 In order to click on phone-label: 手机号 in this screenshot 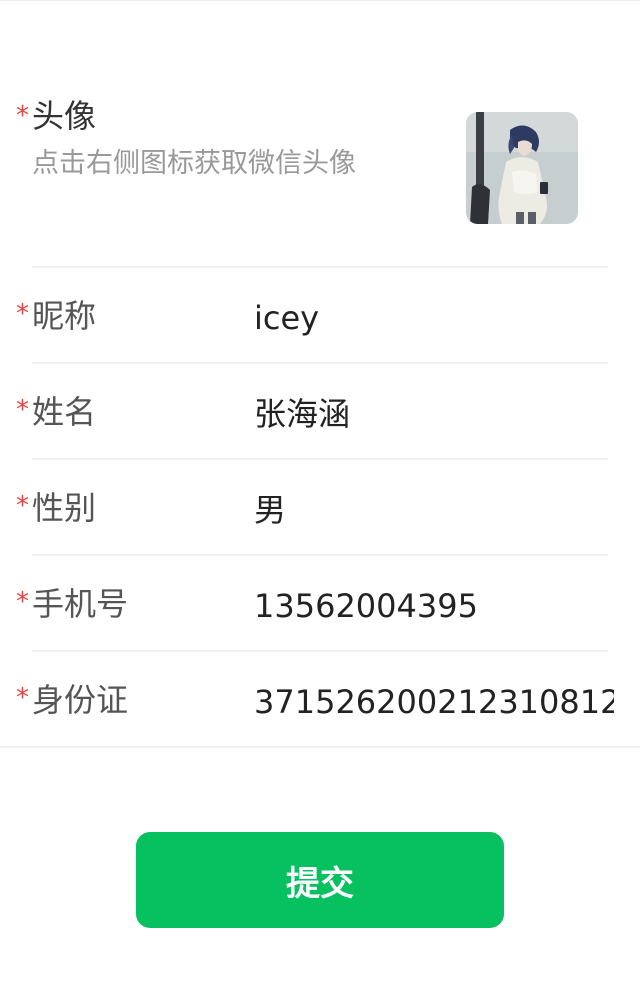, I will do `click(80, 604)`.